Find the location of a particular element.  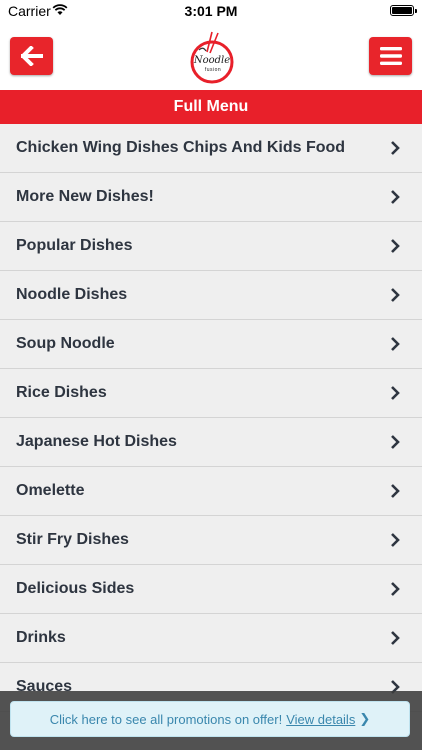

status-bar: Carrier 3:01 PM is located at coordinates (211, 11).